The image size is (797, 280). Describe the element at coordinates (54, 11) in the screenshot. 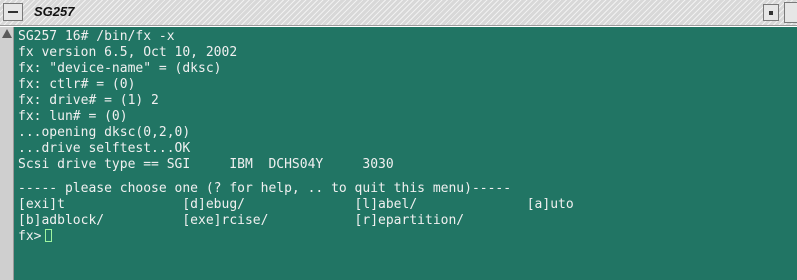

I see `window-title: SG257` at that location.